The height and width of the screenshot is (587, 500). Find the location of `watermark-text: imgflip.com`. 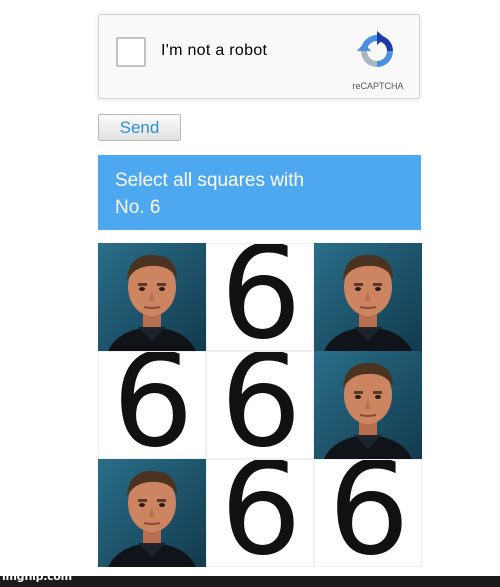

watermark-text: imgflip.com is located at coordinates (37, 576).